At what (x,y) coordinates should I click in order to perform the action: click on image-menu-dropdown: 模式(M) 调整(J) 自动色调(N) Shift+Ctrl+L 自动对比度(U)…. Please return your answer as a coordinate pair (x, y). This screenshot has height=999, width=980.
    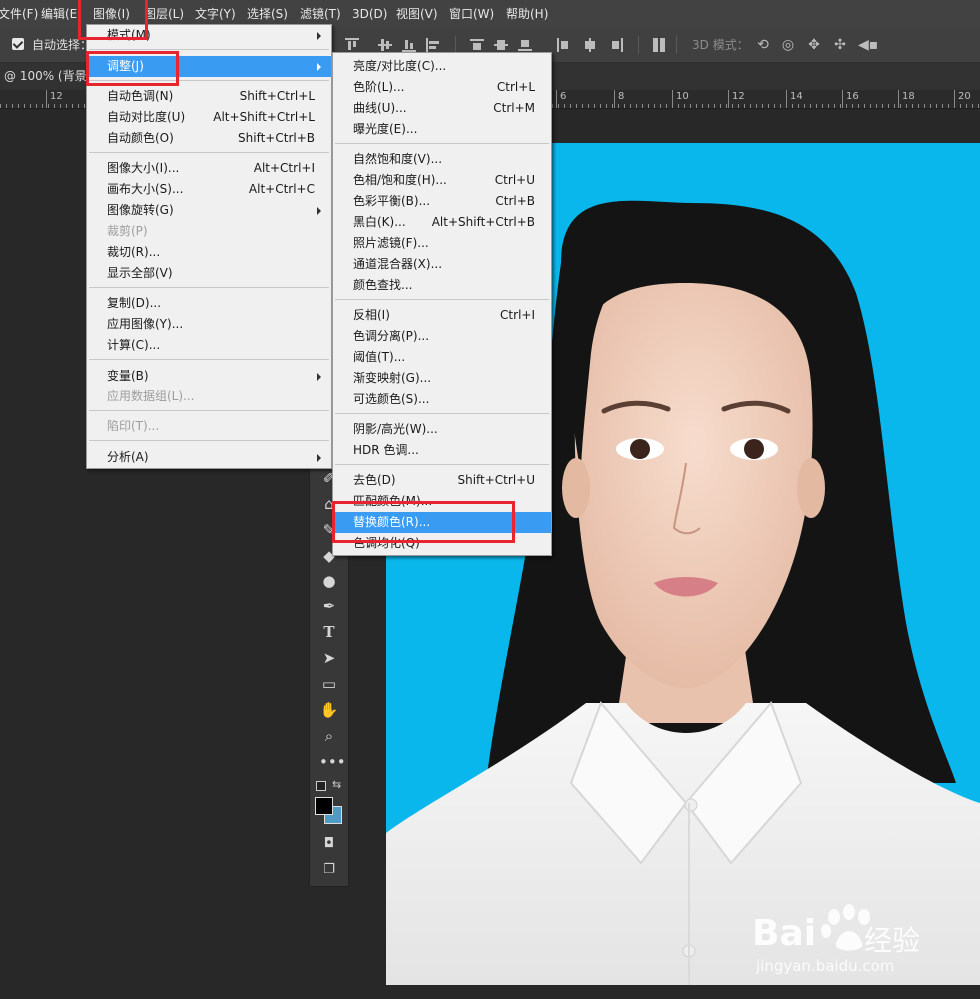
    Looking at the image, I should click on (209, 246).